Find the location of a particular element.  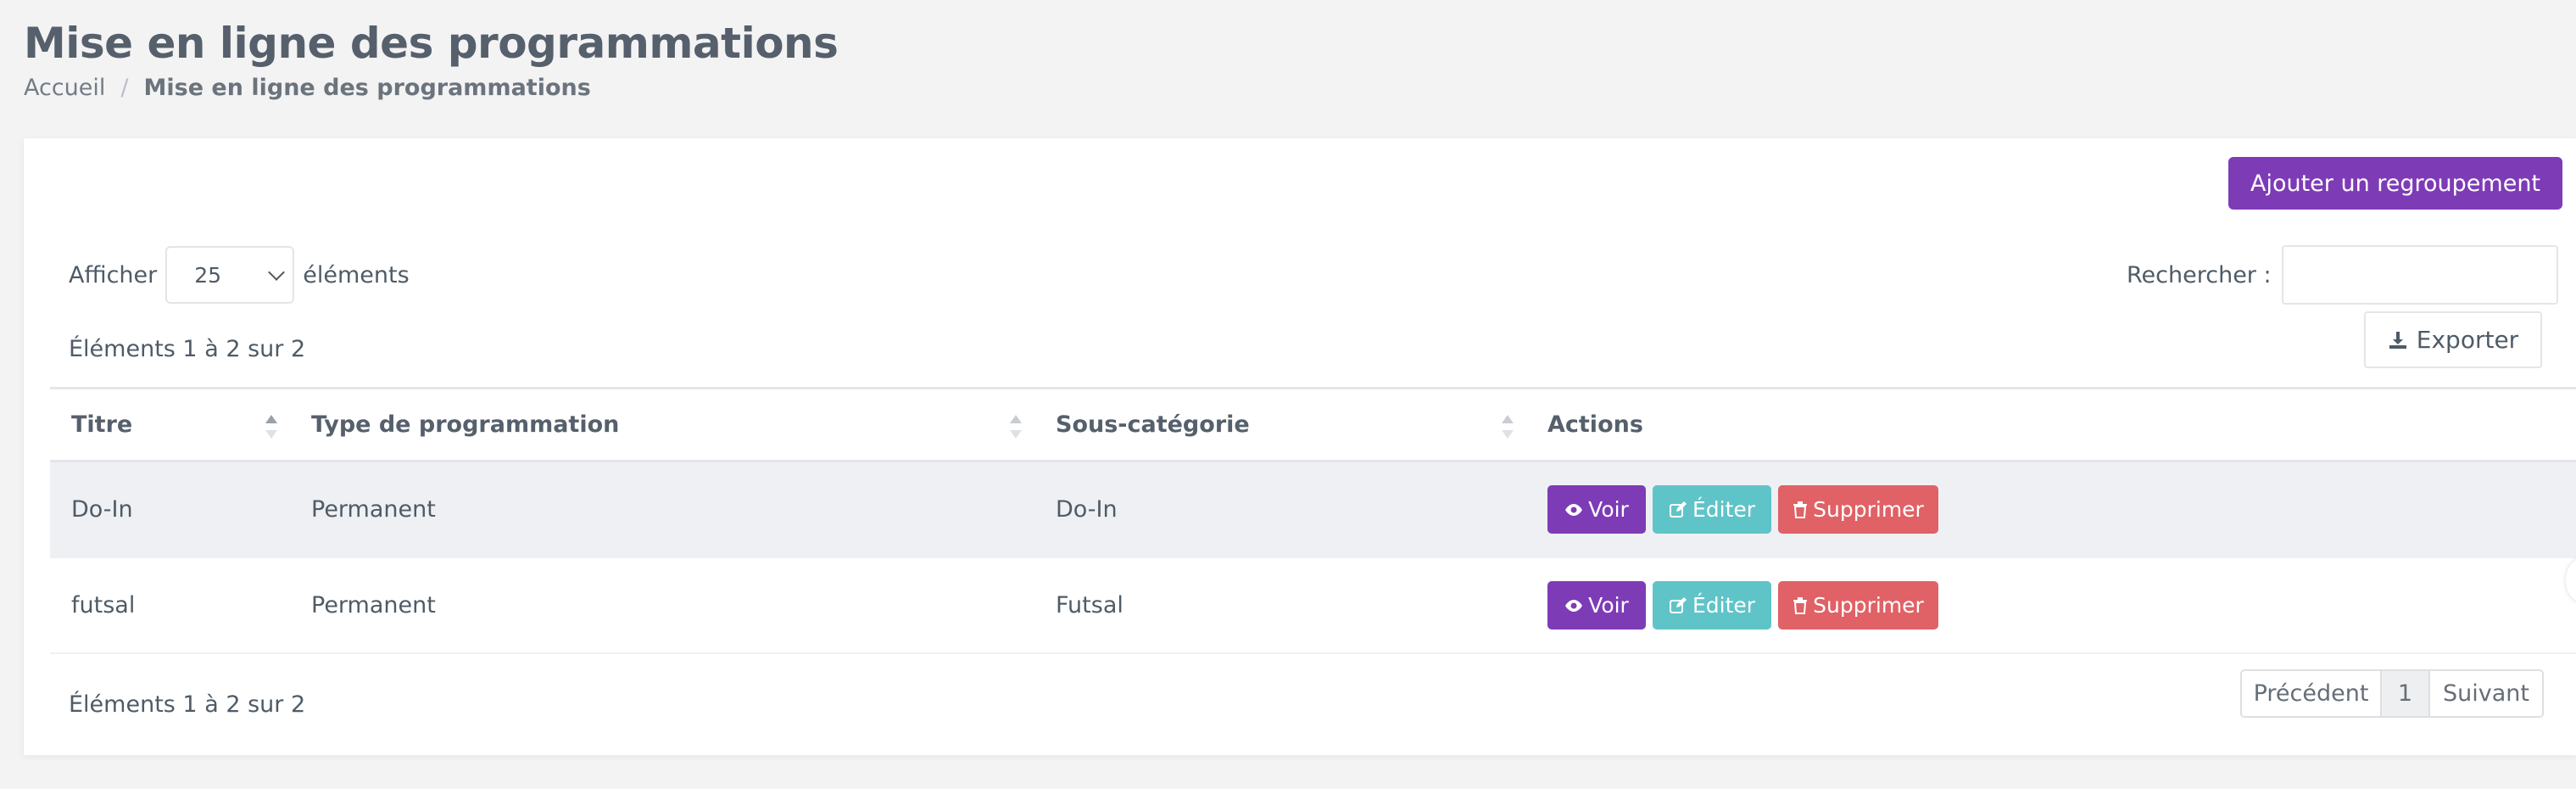

table-info-top: Éléments 1 à 2 sur 2 is located at coordinates (187, 349).